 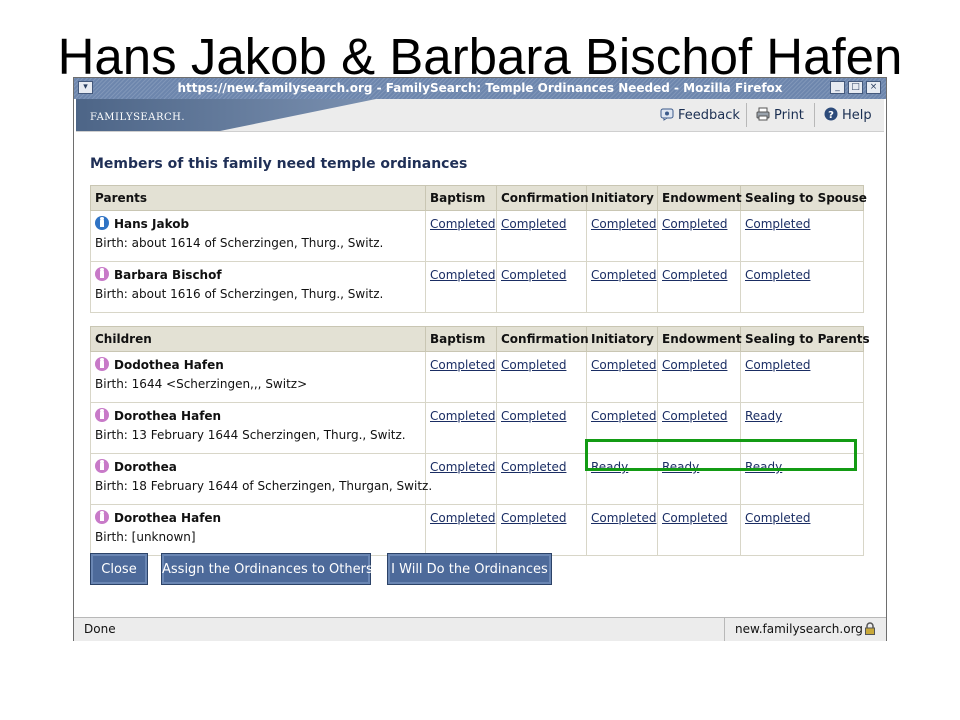 I want to click on minimize-button: _, so click(x=837, y=87).